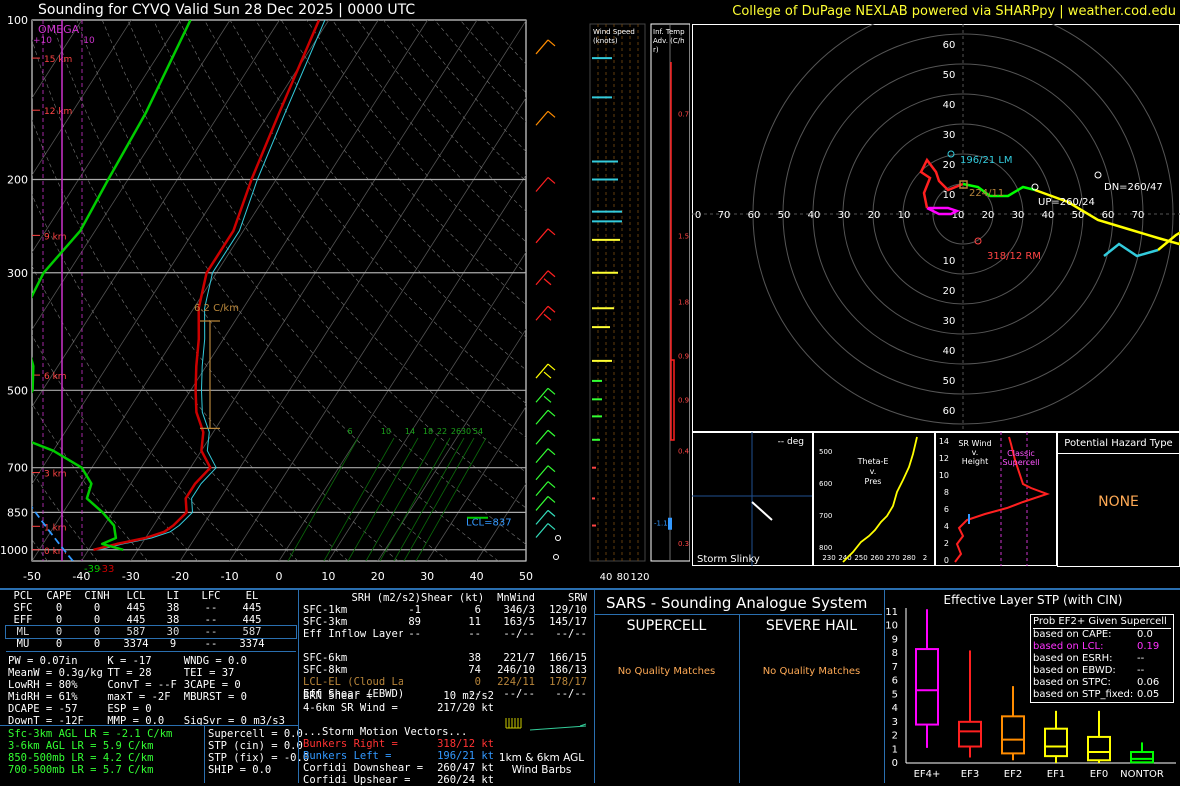 This screenshot has width=1180, height=786. Describe the element at coordinates (892, 558) in the screenshot. I see `theta-x-tick: 270` at that location.